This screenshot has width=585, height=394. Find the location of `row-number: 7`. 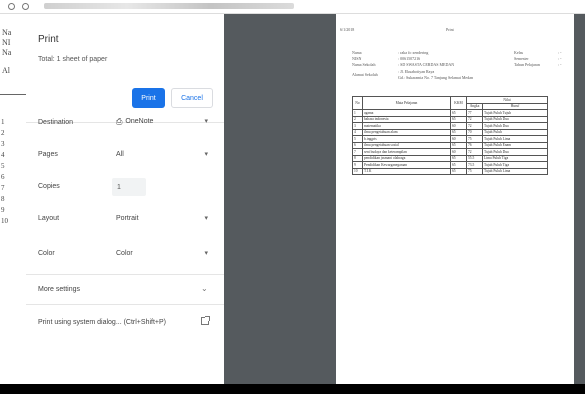

row-number: 7 is located at coordinates (3, 188).